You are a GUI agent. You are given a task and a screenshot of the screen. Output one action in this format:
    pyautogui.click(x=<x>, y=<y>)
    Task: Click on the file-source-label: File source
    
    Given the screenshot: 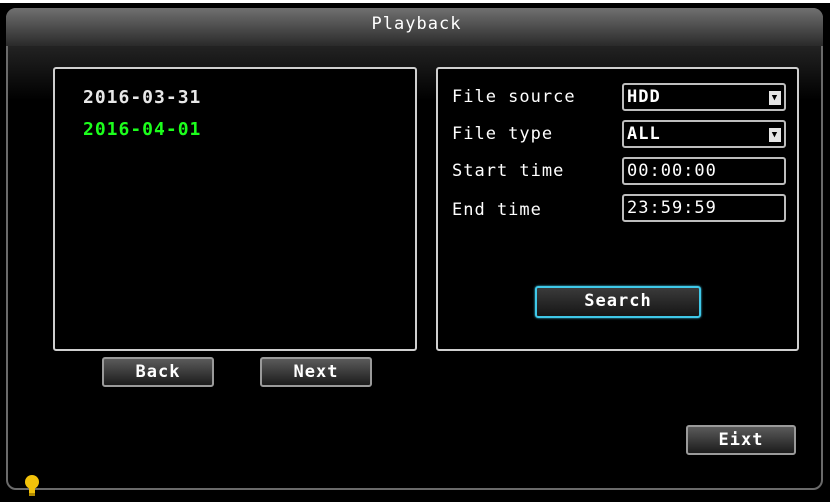 What is the action you would take?
    pyautogui.click(x=514, y=97)
    